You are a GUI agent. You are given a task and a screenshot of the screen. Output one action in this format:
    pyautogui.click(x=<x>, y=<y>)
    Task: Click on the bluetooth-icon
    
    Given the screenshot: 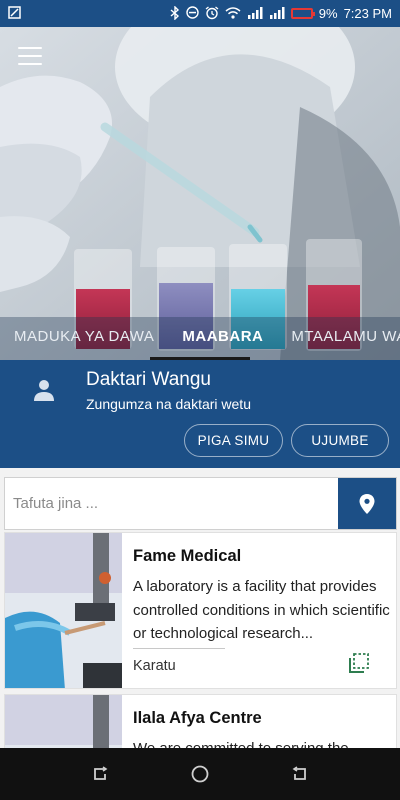 What is the action you would take?
    pyautogui.click(x=175, y=13)
    